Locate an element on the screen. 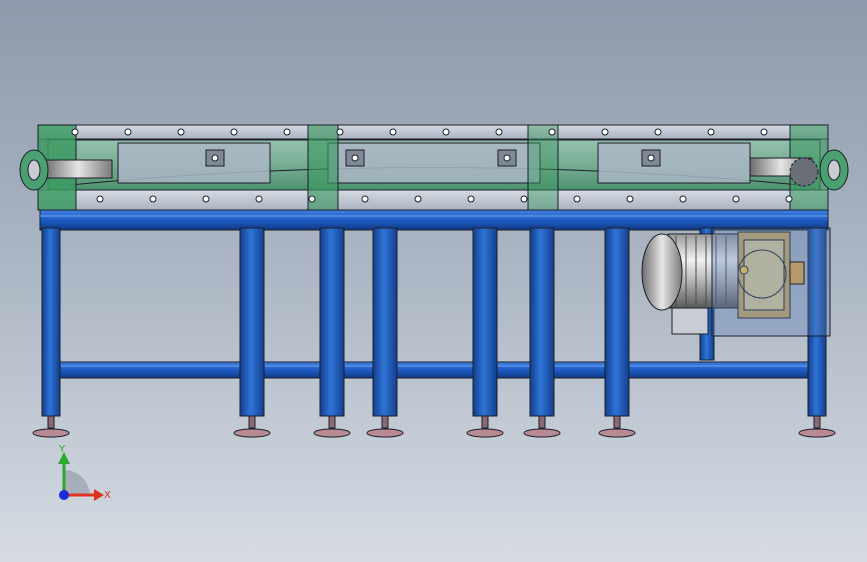 Image resolution: width=867 pixels, height=562 pixels. frame-cross-beam is located at coordinates (433, 370).